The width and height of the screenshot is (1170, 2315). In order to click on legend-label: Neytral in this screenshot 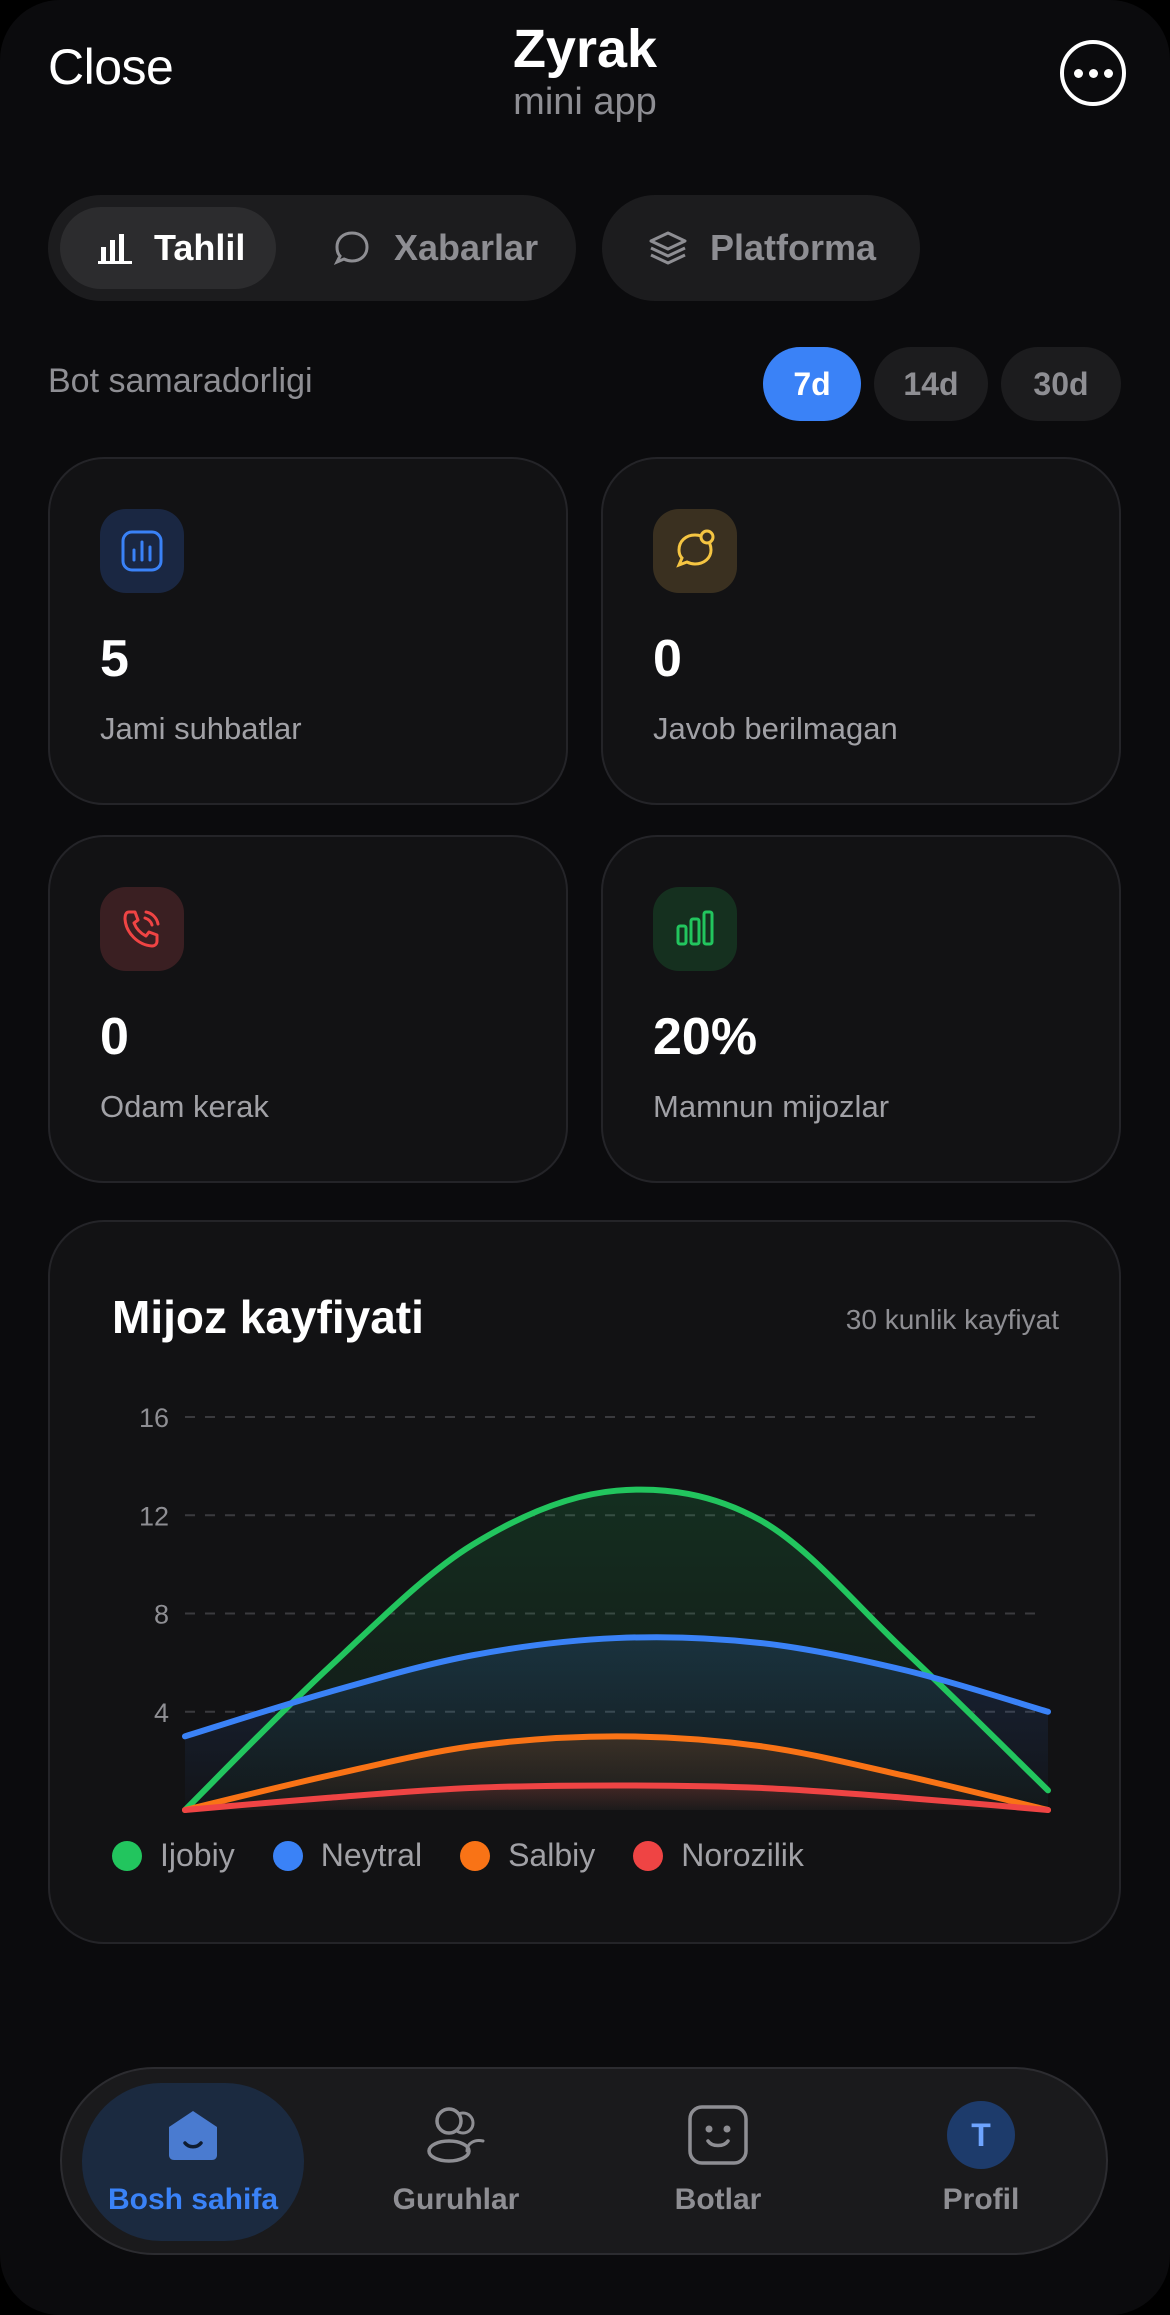, I will do `click(371, 1855)`.